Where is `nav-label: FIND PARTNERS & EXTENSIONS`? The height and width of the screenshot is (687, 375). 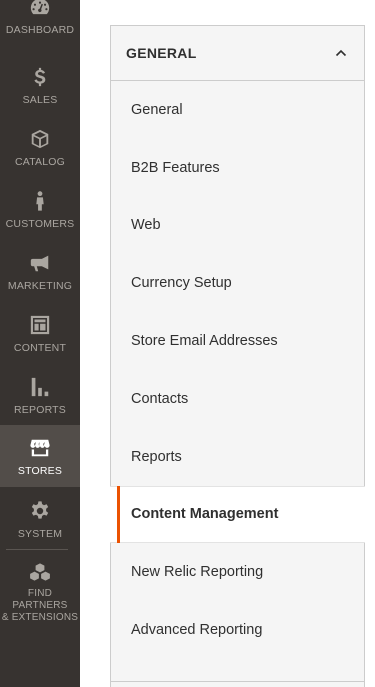 nav-label: FIND PARTNERS & EXTENSIONS is located at coordinates (40, 605).